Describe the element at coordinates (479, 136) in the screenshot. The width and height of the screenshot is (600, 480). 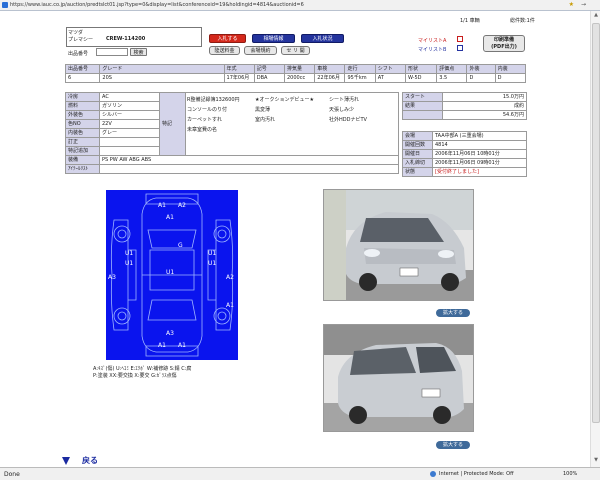
I see `venue-value: TAA中部A (三重会場)` at that location.